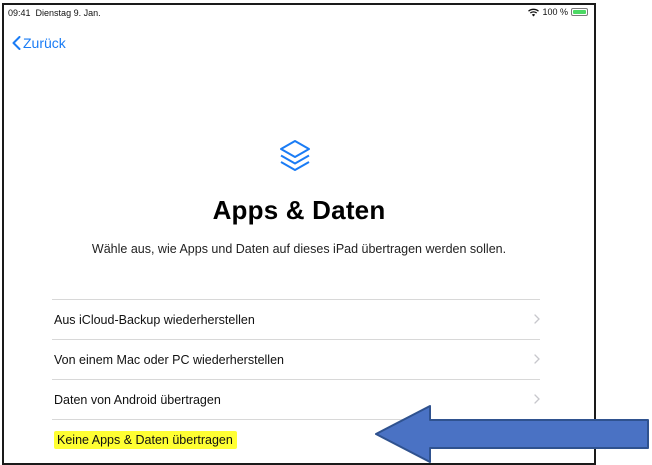  What do you see at coordinates (44, 43) in the screenshot?
I see `back-label: Zurück` at bounding box center [44, 43].